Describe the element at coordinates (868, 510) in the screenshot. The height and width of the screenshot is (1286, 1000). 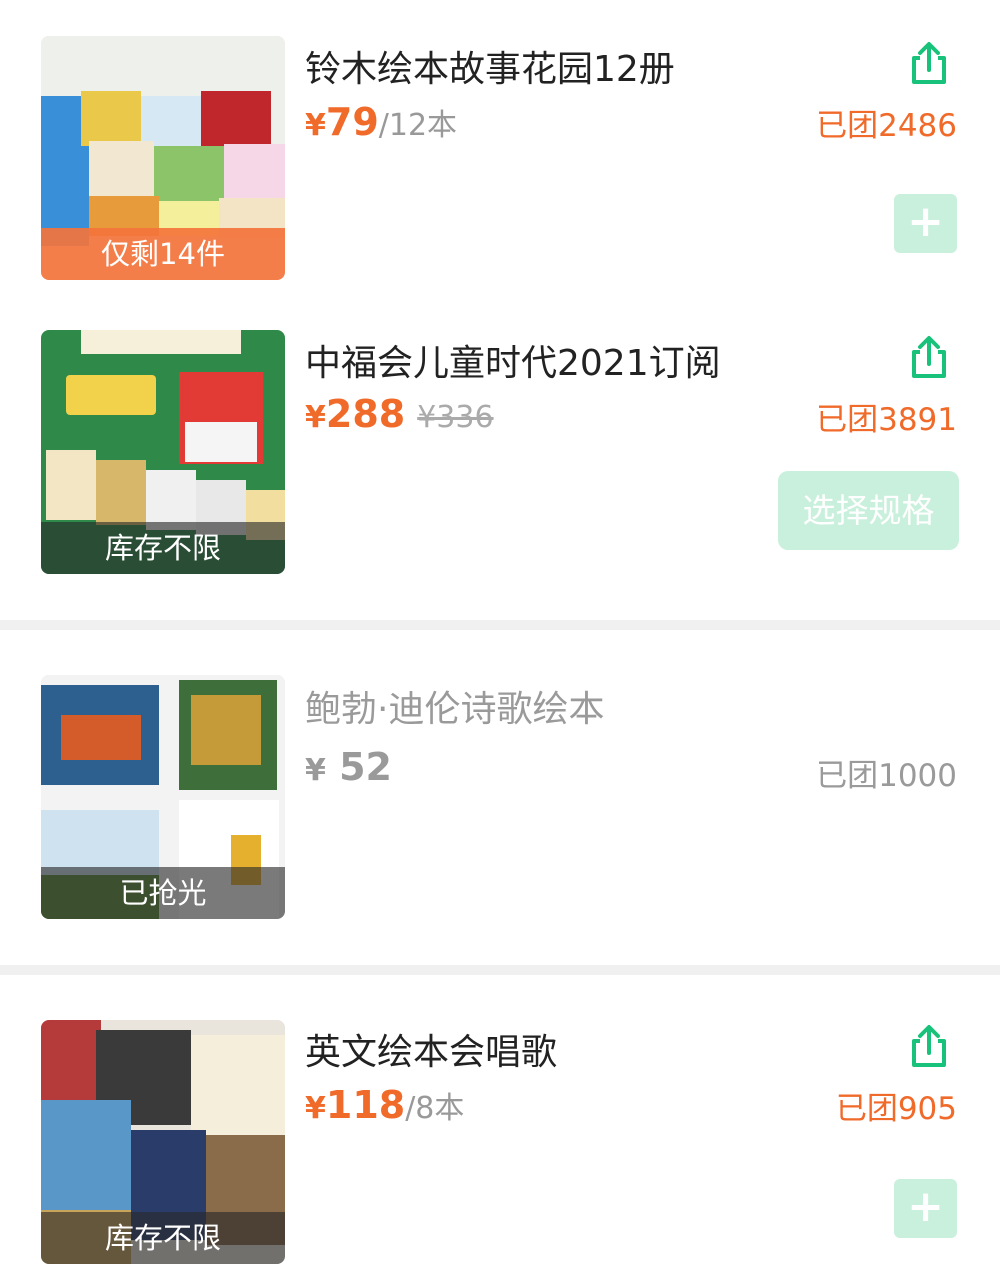
I see `select-spec-button: 选择规格` at that location.